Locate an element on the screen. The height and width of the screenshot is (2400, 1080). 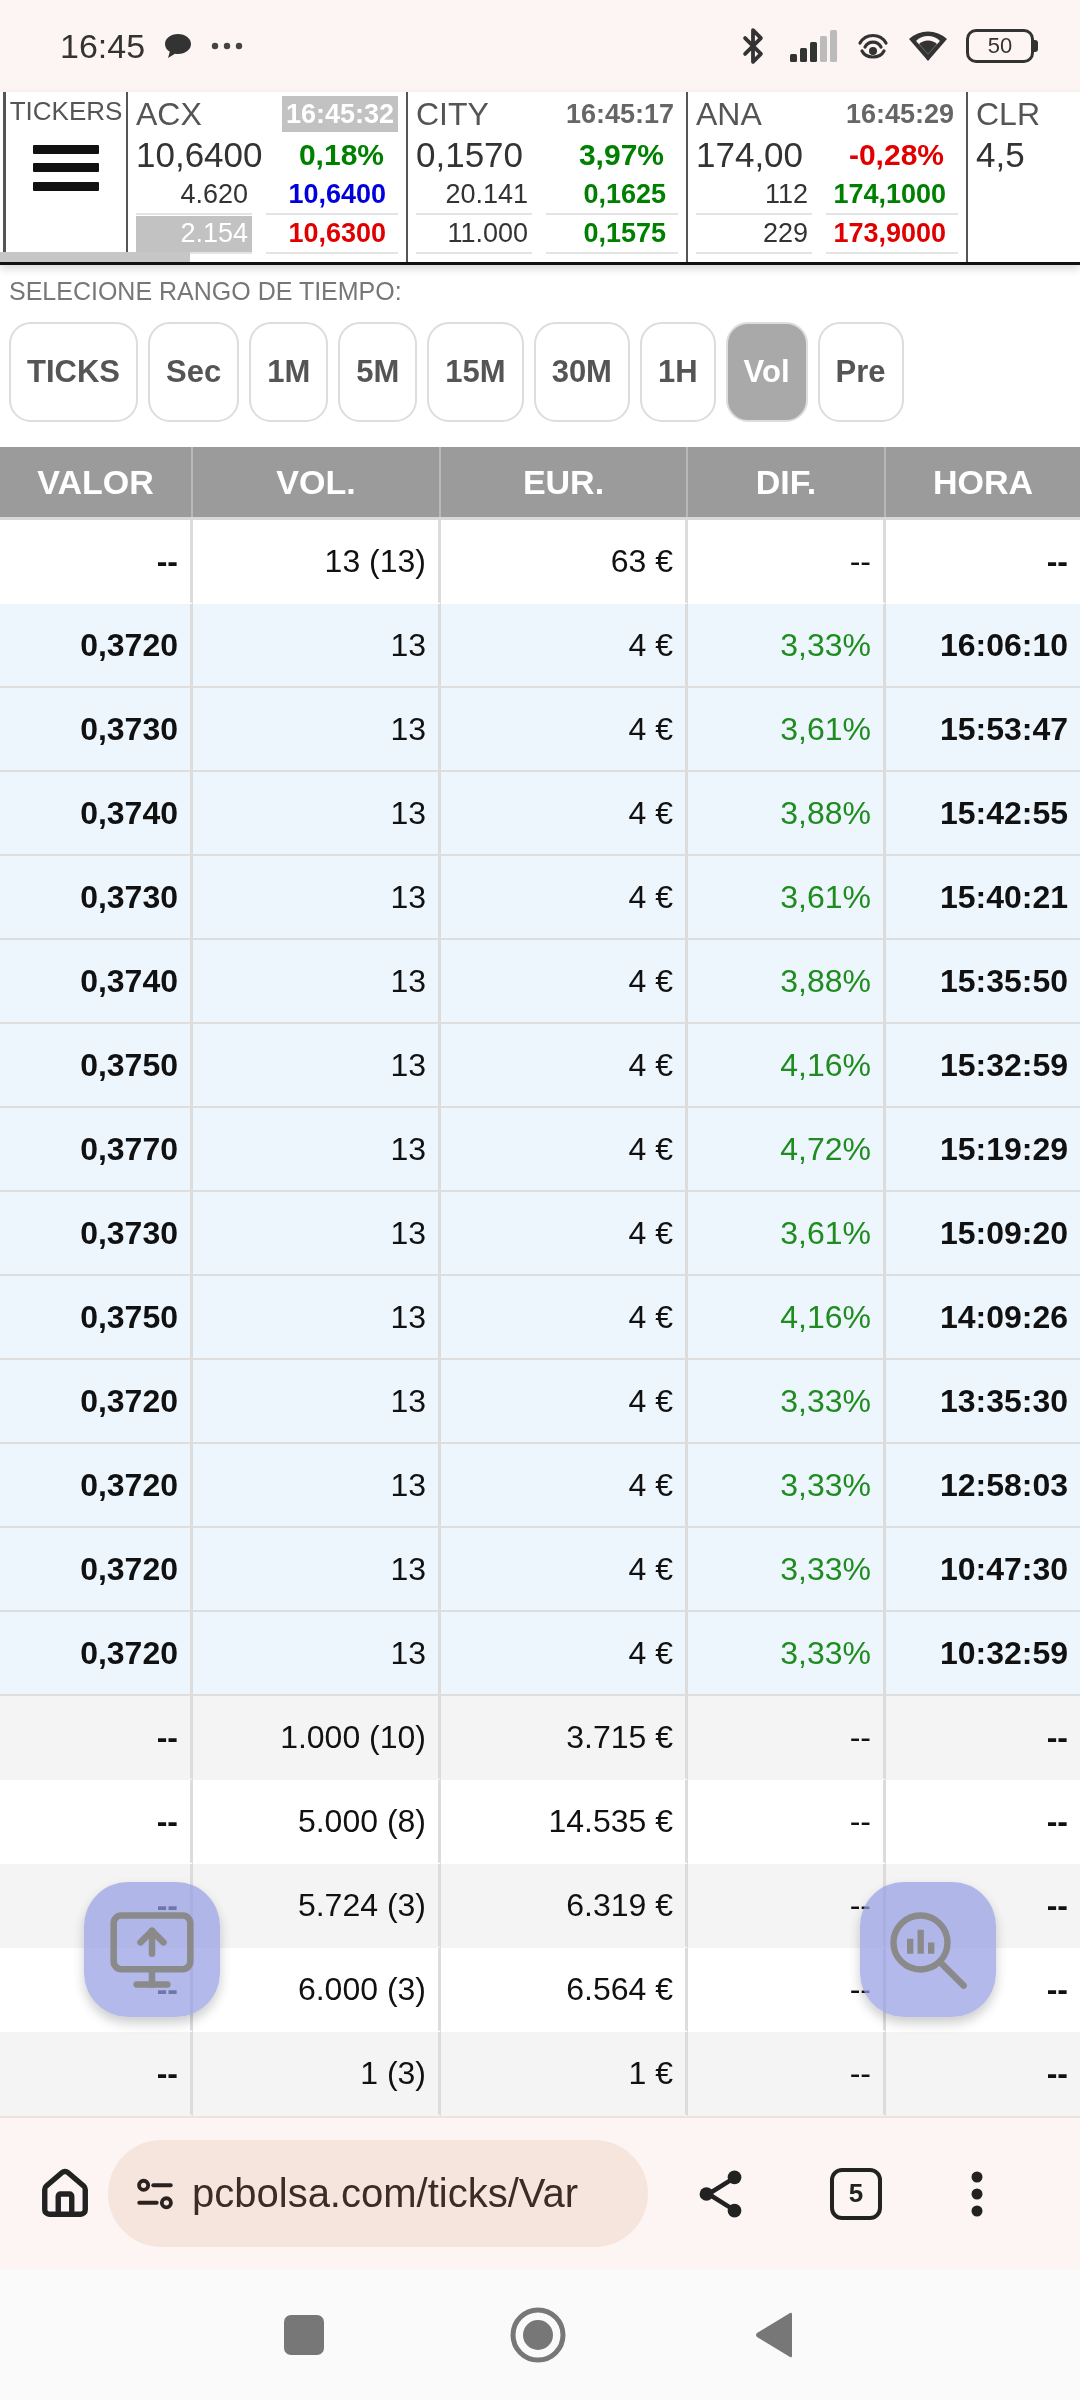
ticker-card: CITY 16:45:17 0,1570 3,97% 20.141 0,1625 11.000 0,1575 is located at coordinates (548, 177).